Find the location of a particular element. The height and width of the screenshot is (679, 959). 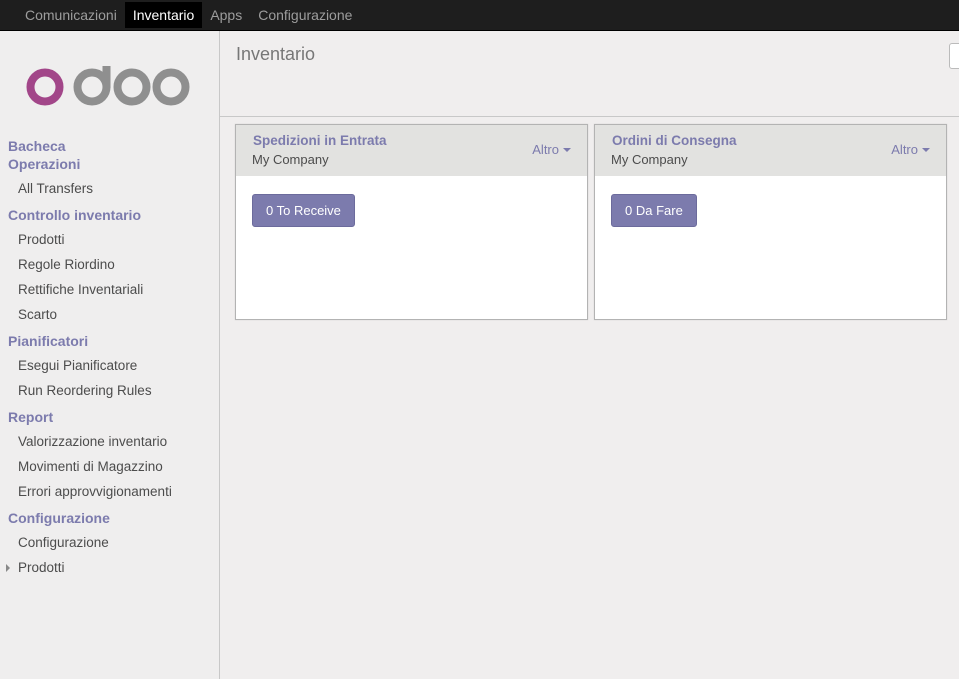

da-fare-button: 0 Da Fare is located at coordinates (654, 210).